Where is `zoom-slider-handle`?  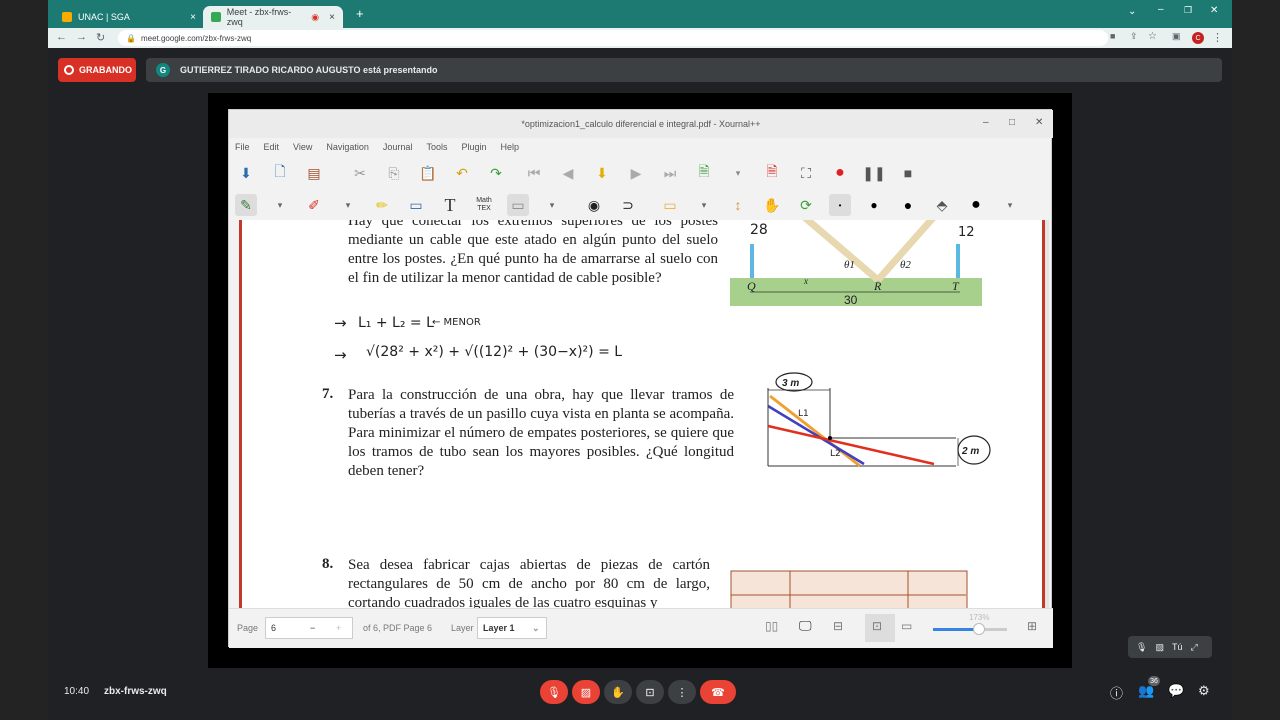 zoom-slider-handle is located at coordinates (979, 629).